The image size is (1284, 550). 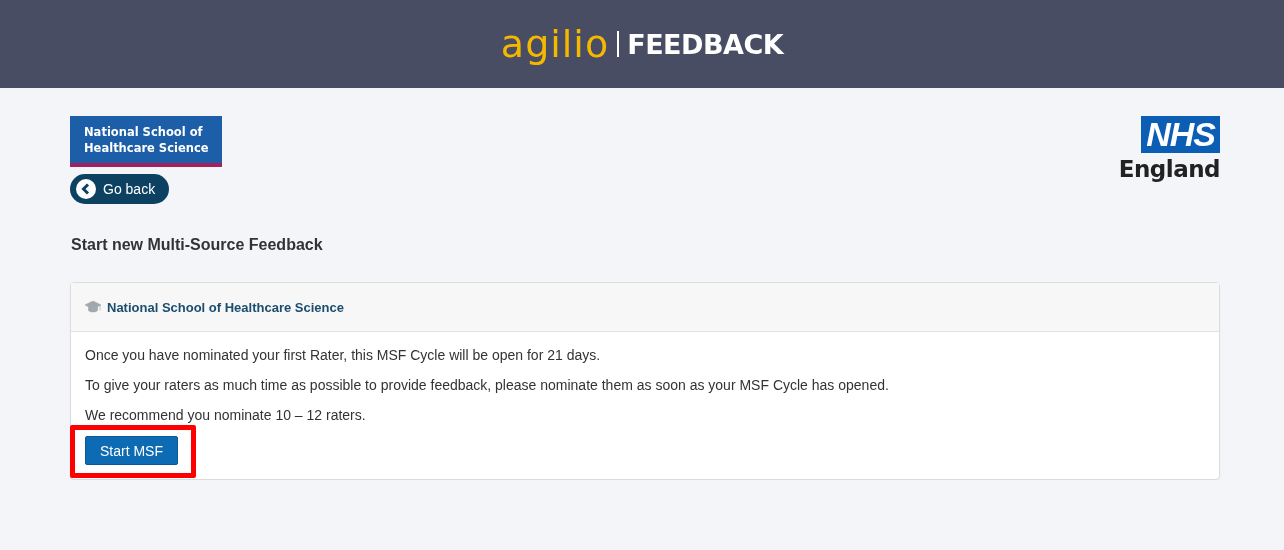 I want to click on body-text: To give your raters as much time as possible to provide feedback, please nominate them as soon as your MSF Cycle has opened., so click(x=487, y=385).